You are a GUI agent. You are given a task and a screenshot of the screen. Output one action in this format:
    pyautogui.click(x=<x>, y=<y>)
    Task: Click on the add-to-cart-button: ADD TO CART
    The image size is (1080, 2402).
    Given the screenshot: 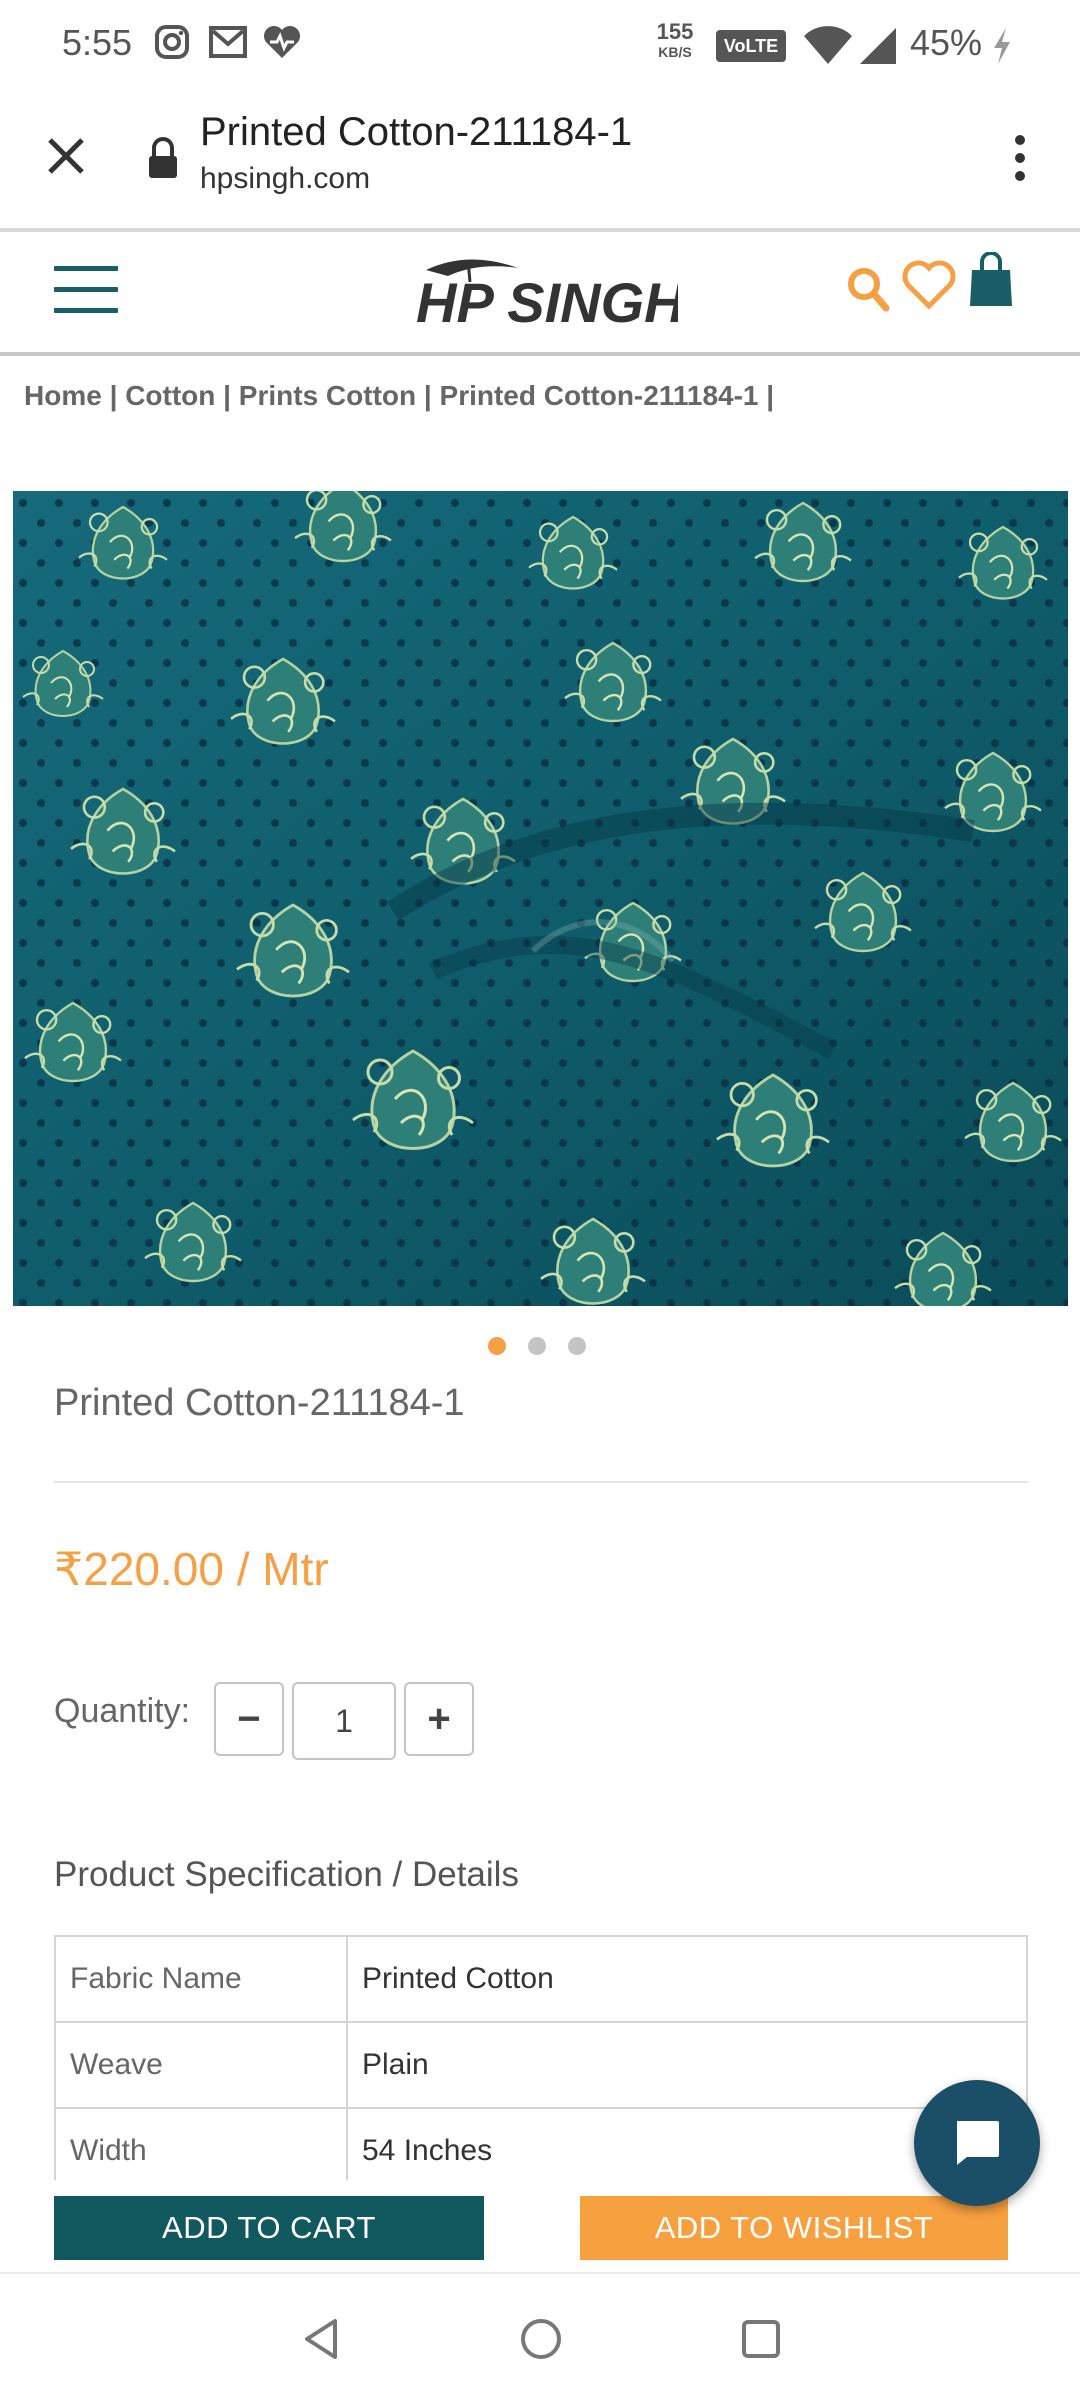 What is the action you would take?
    pyautogui.click(x=269, y=2228)
    